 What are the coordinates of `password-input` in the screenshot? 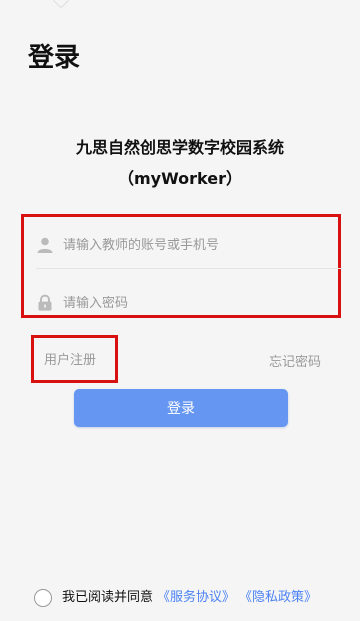 It's located at (188, 303).